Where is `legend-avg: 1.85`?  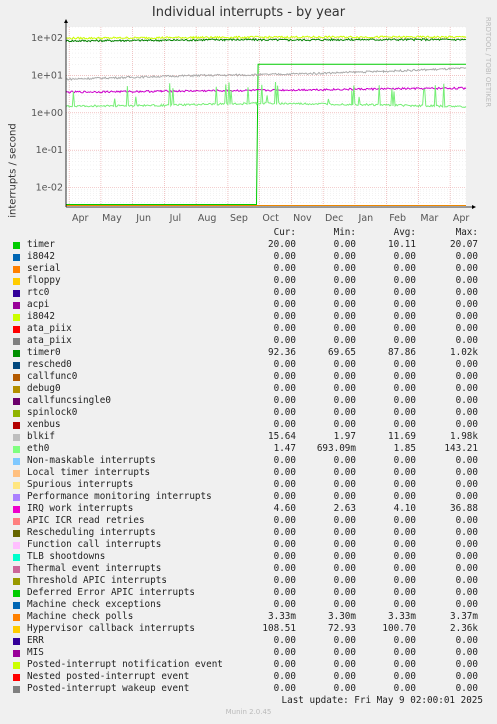 legend-avg: 1.85 is located at coordinates (404, 448).